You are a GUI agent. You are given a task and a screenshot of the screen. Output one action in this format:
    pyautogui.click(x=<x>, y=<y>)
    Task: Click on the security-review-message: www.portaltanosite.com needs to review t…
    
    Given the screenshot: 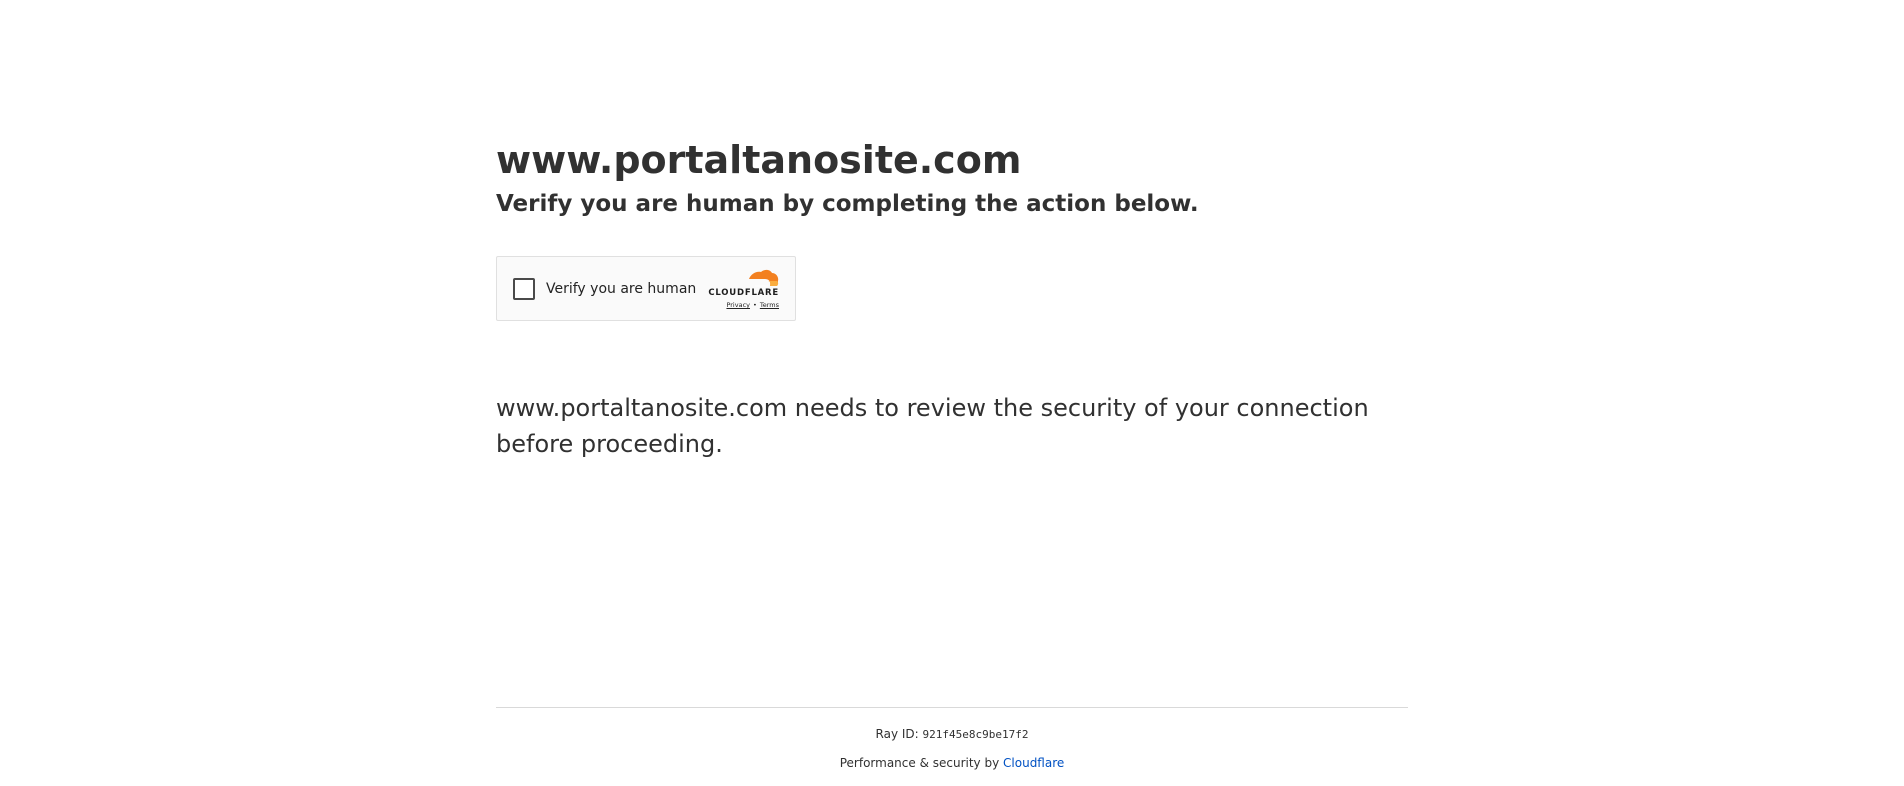 What is the action you would take?
    pyautogui.click(x=932, y=426)
    